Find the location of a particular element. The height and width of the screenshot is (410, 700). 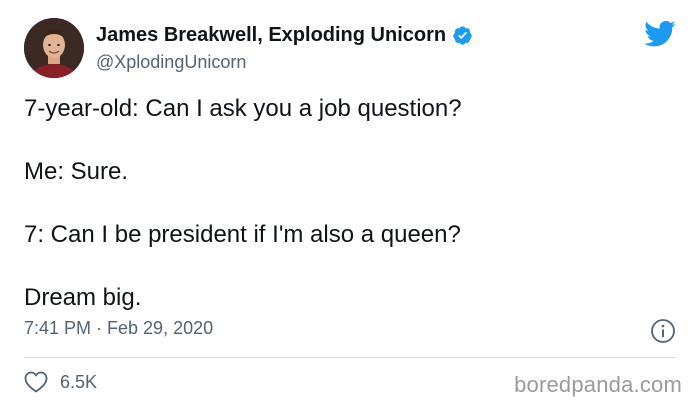

twitter-bird-icon is located at coordinates (660, 34).